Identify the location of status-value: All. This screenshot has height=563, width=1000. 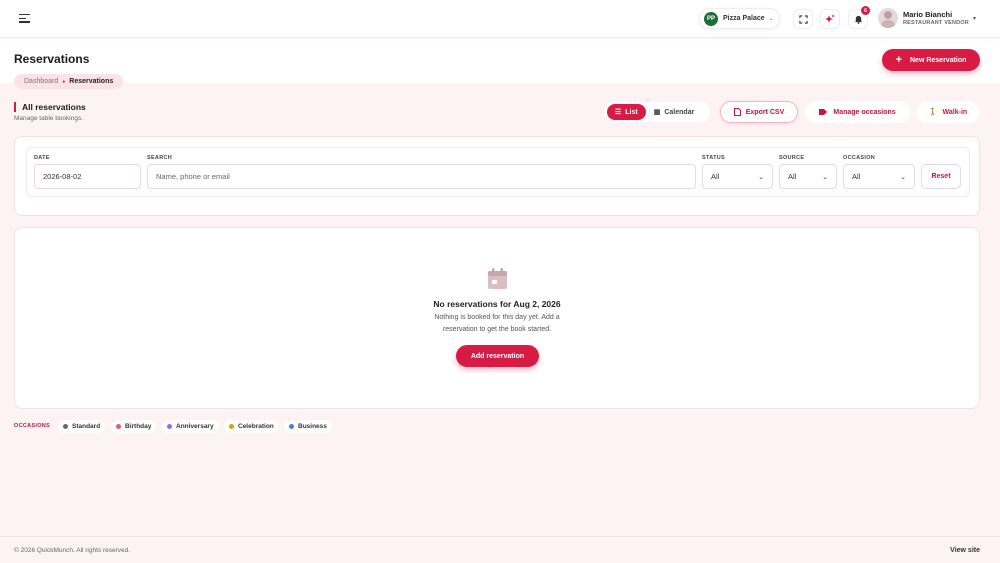
(715, 176).